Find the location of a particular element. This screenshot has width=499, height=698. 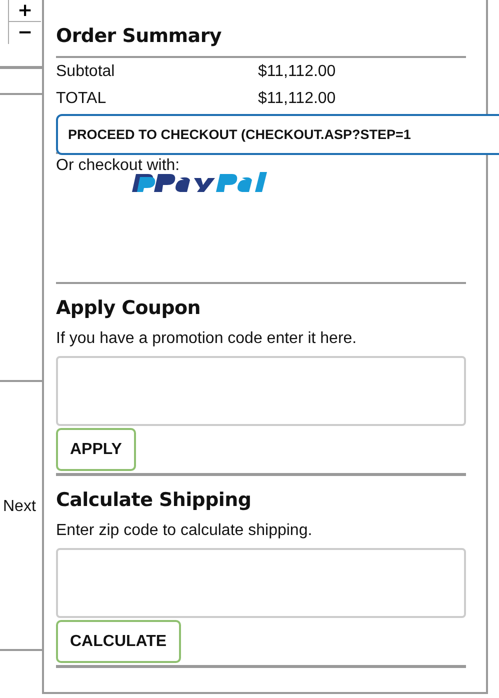

shipping-hint: Enter zip code to calculate shipping. is located at coordinates (185, 531).